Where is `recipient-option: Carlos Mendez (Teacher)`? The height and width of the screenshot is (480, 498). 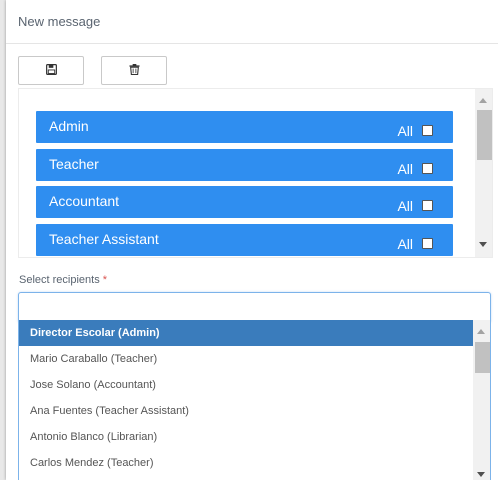 recipient-option: Carlos Mendez (Teacher) is located at coordinates (250, 463).